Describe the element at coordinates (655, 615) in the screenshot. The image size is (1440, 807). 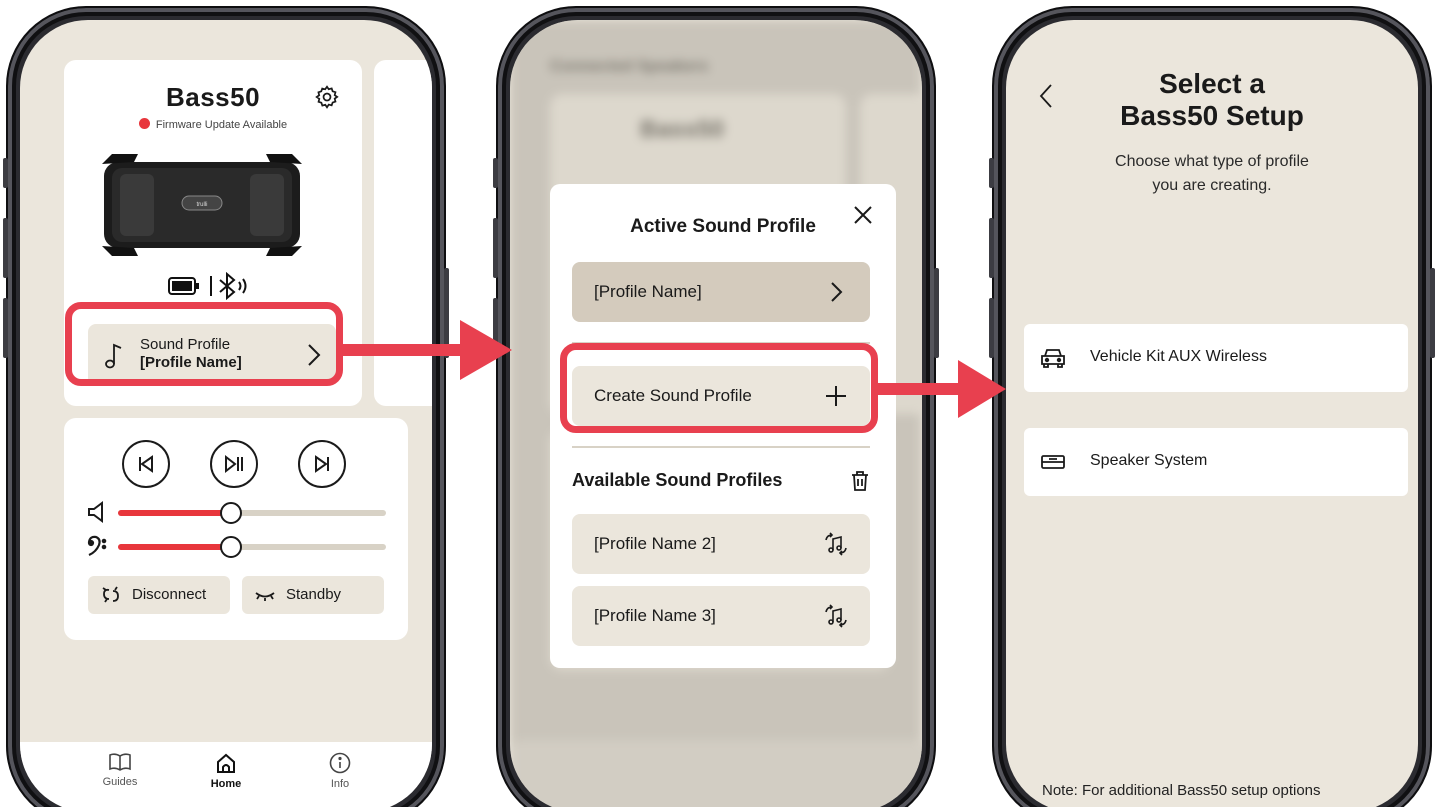
I see `profile-item-name: [Profile Name 3]` at that location.